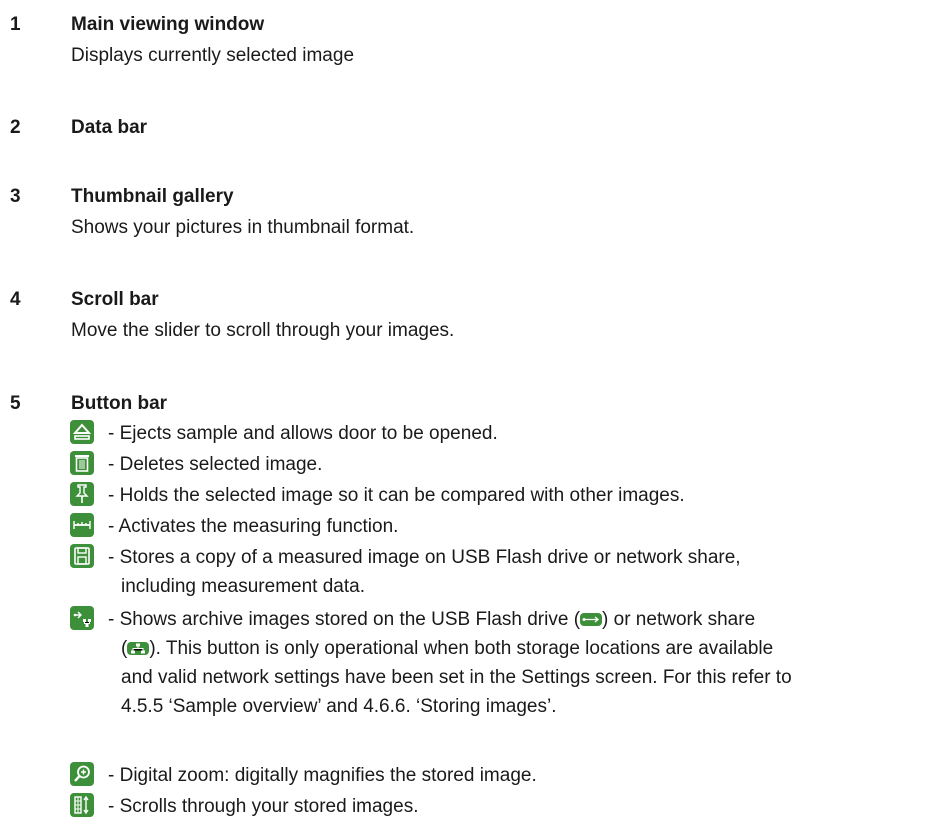  What do you see at coordinates (15, 196) in the screenshot?
I see `section-number: 3` at bounding box center [15, 196].